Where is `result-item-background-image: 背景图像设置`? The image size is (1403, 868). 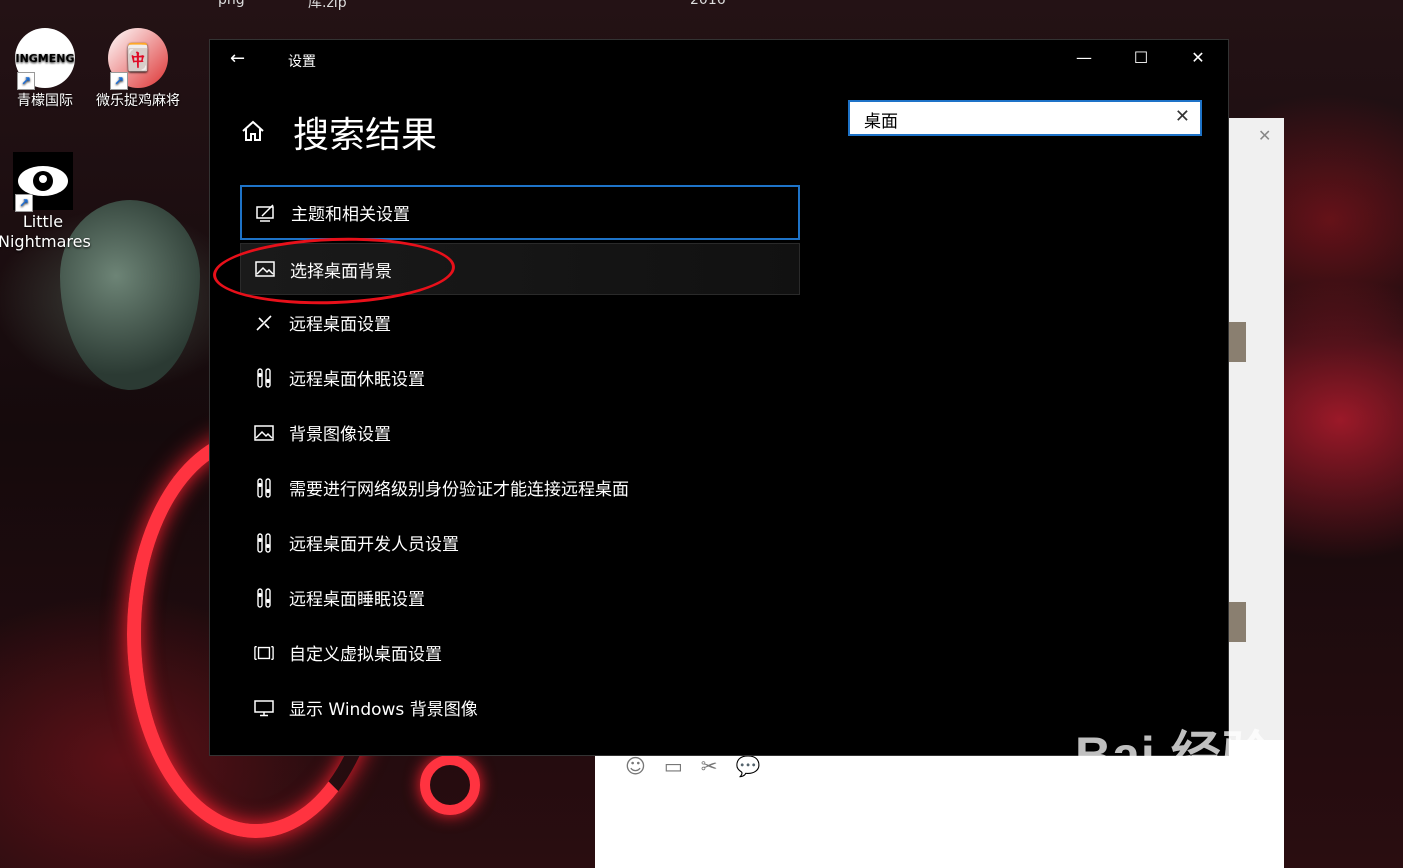
result-item-background-image: 背景图像设置 is located at coordinates (520, 432).